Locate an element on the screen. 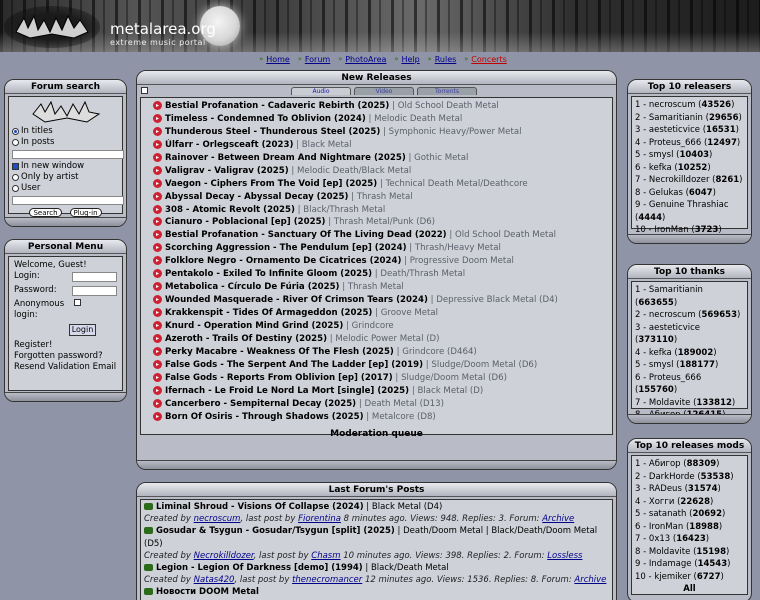 Image resolution: width=760 pixels, height=600 pixels. ranking-row: 10 - kjemiker (6727) is located at coordinates (689, 577).